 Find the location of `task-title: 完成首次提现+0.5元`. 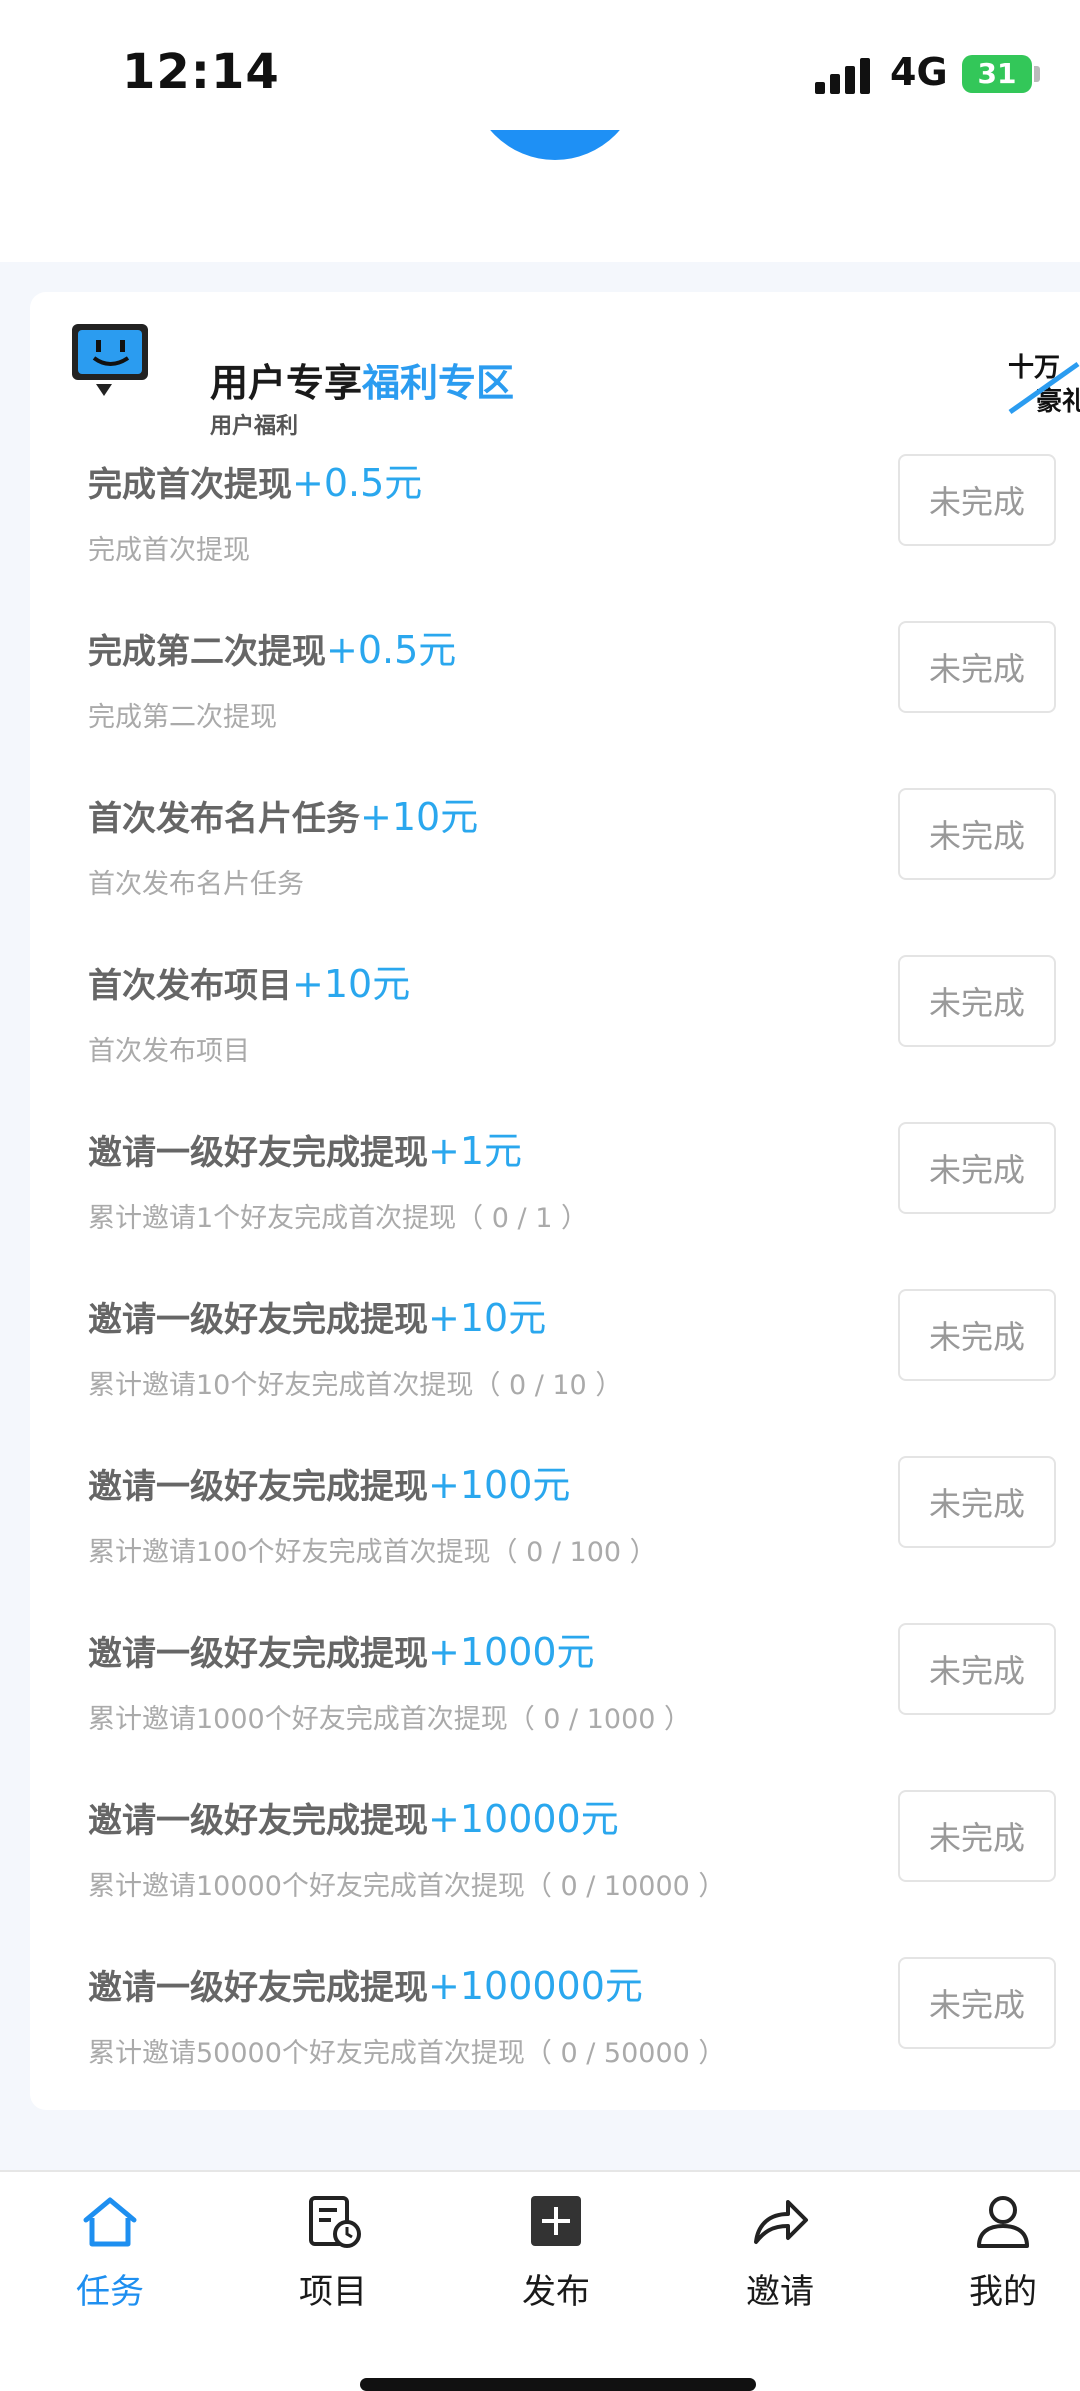

task-title: 完成首次提现+0.5元 is located at coordinates (255, 483).